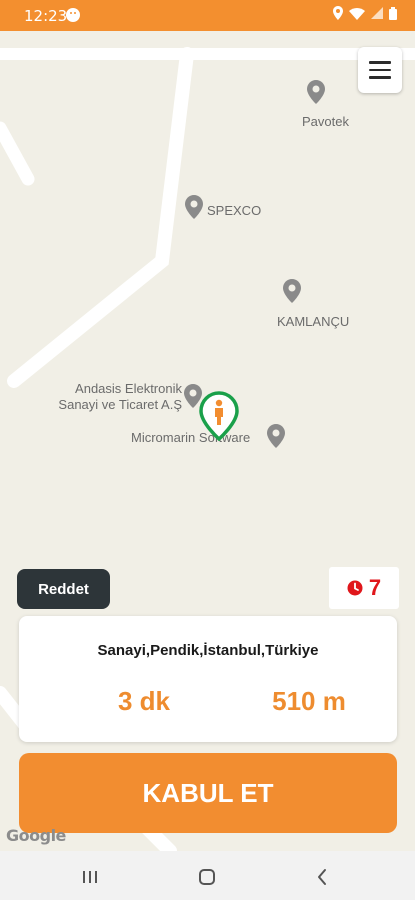  I want to click on home-button, so click(207, 877).